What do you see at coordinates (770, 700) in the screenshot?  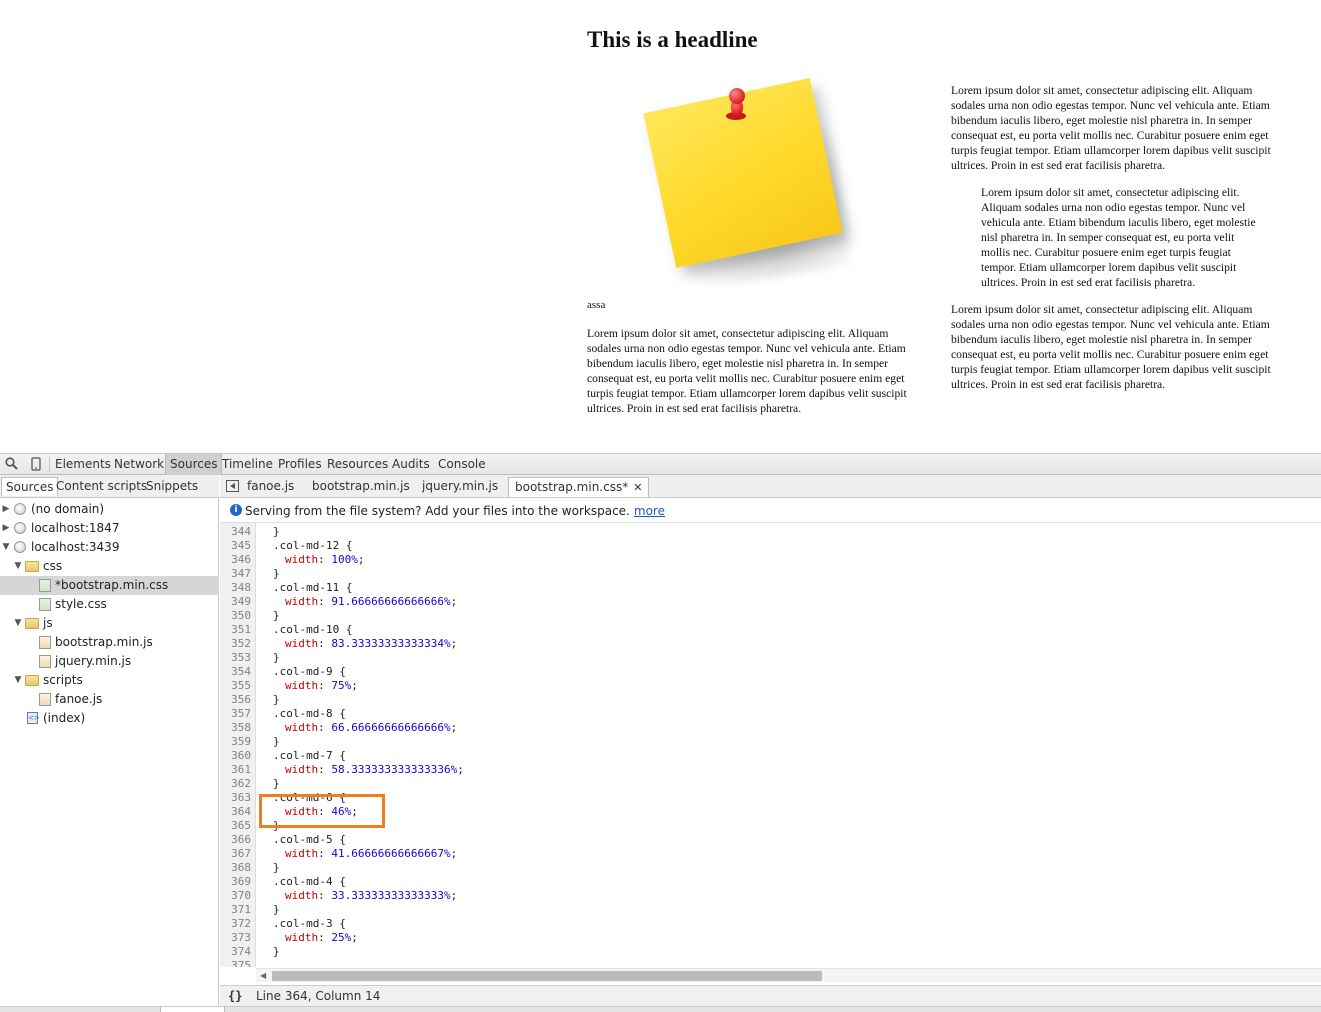 I see `code-line: 356}` at bounding box center [770, 700].